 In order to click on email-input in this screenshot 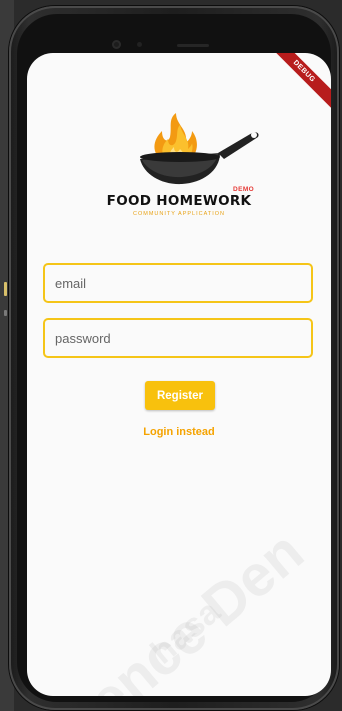, I will do `click(178, 283)`.